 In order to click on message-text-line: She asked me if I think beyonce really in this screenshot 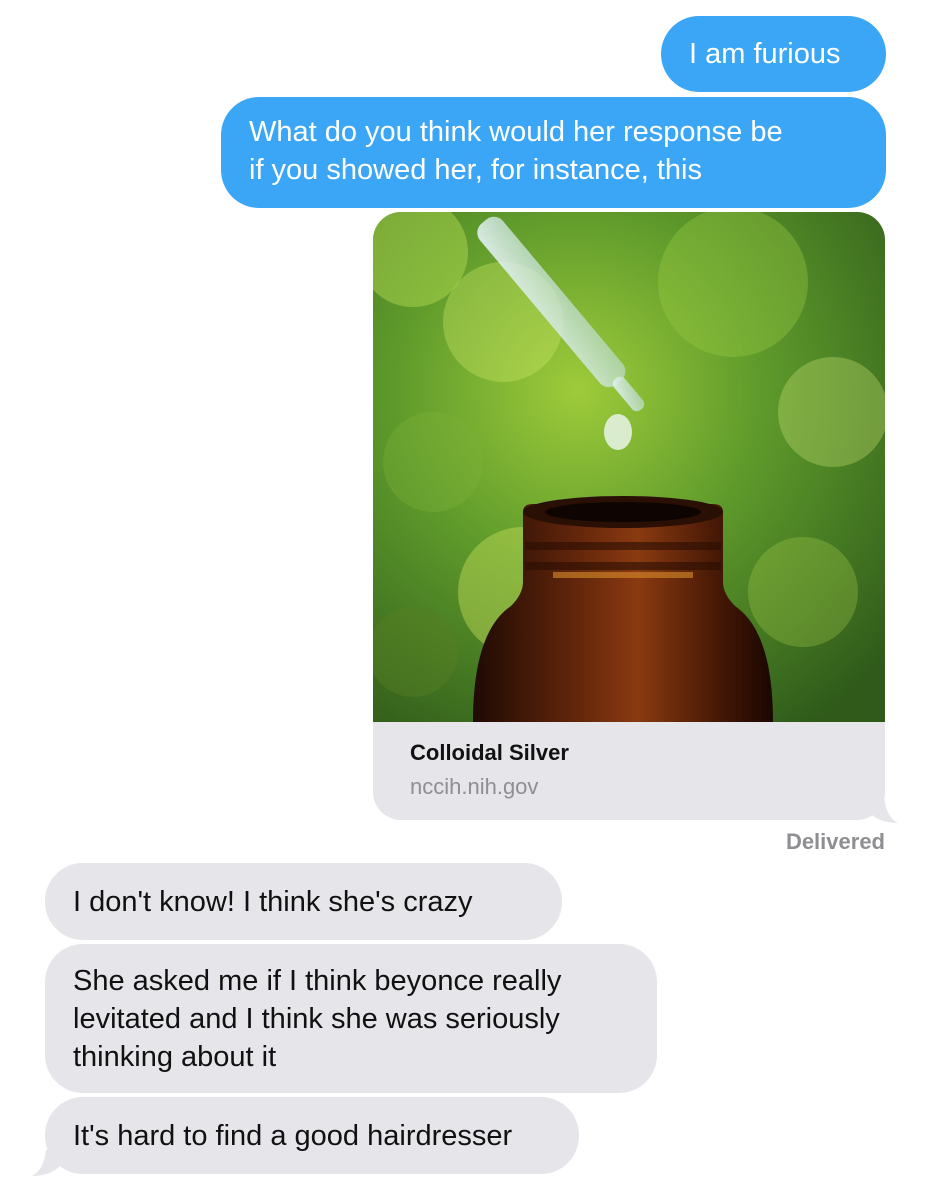, I will do `click(317, 981)`.